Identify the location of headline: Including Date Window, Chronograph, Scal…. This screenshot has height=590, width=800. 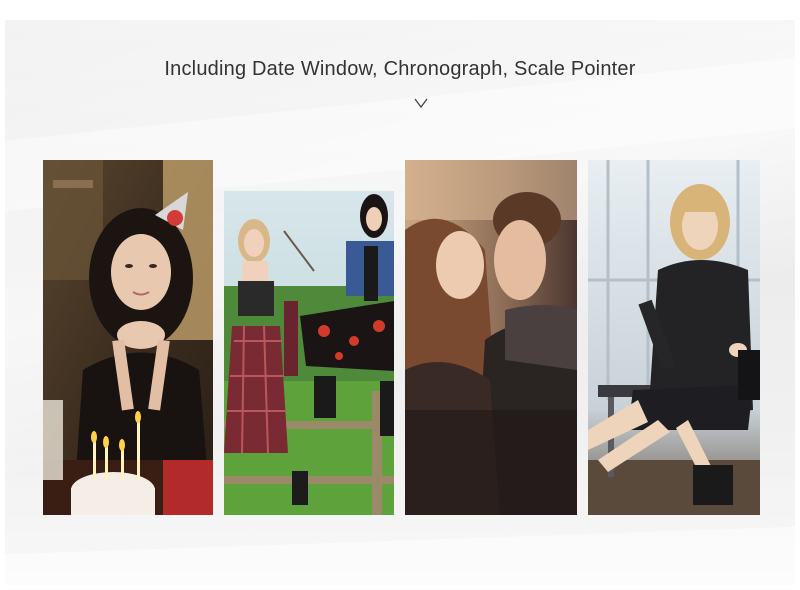
(400, 69).